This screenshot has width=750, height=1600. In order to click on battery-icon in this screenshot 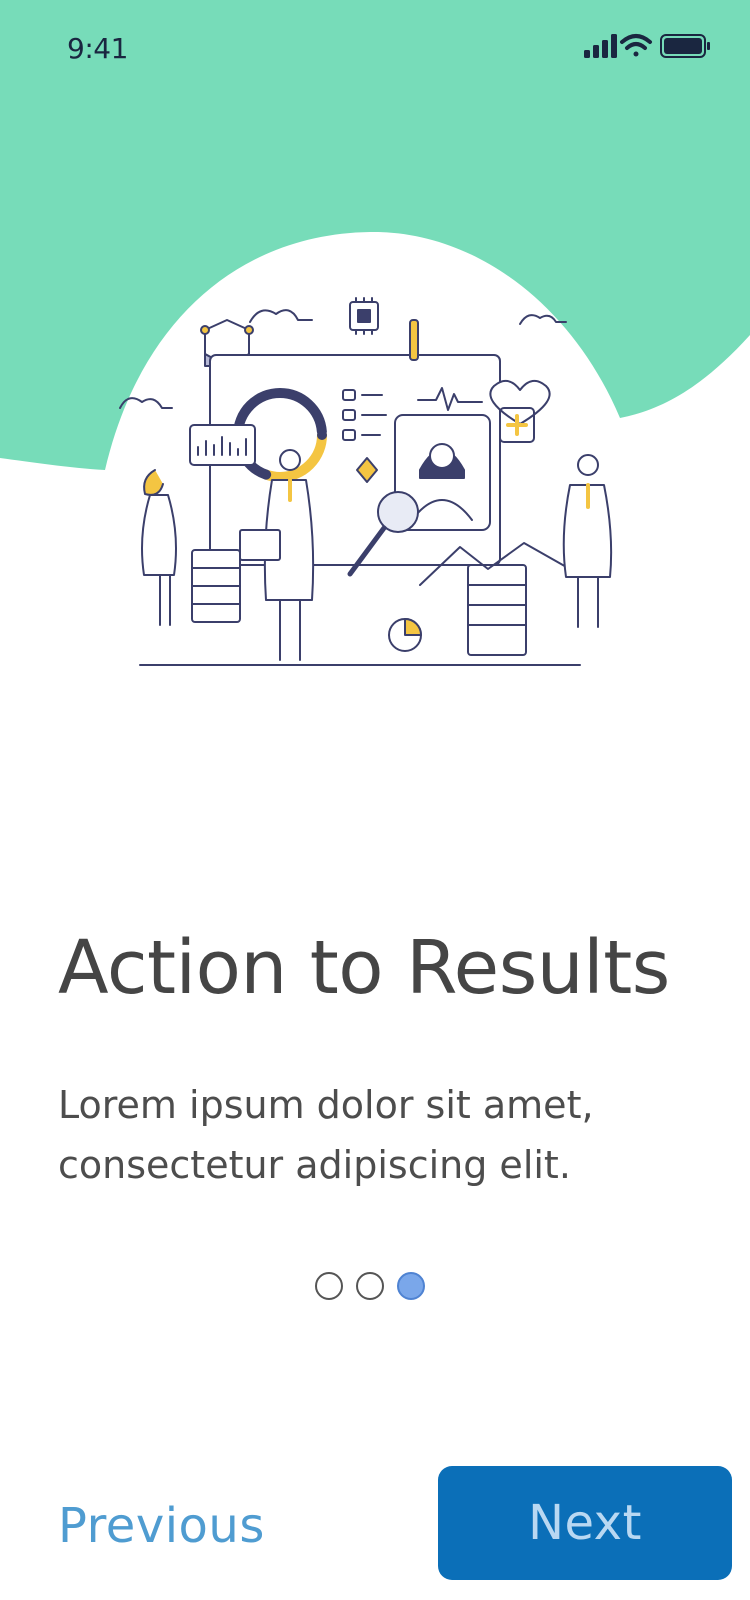, I will do `click(685, 46)`.